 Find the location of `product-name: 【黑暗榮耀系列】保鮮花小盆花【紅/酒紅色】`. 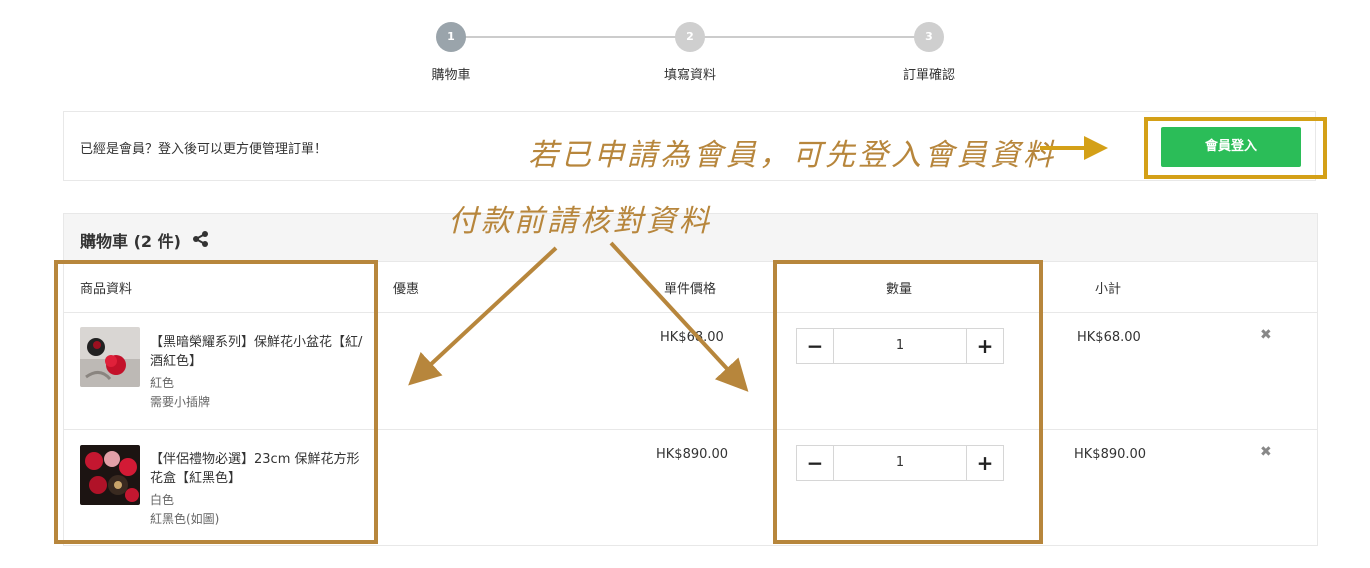

product-name: 【黑暗榮耀系列】保鮮花小盆花【紅/酒紅色】 is located at coordinates (257, 352).